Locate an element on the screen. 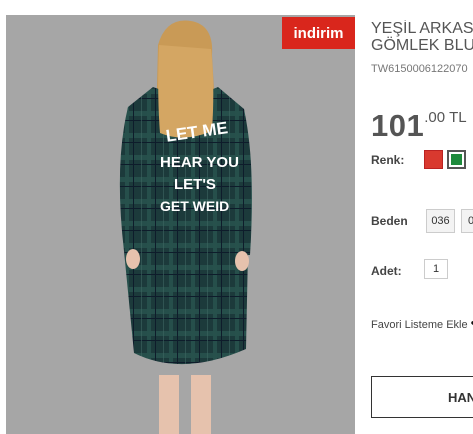 The width and height of the screenshot is (473, 434). product-title: YEŞİL ARKASI GÖMLEK BLU is located at coordinates (422, 37).